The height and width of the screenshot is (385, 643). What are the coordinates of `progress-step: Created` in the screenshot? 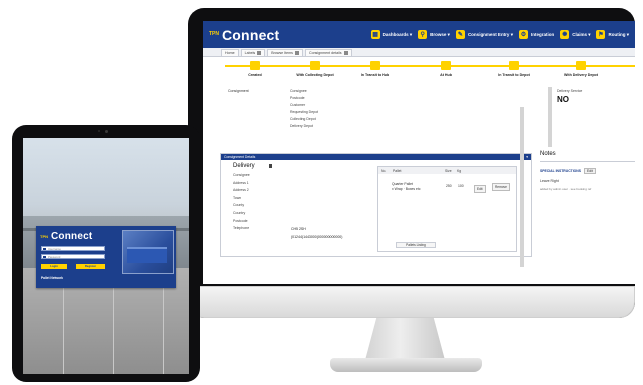 It's located at (255, 69).